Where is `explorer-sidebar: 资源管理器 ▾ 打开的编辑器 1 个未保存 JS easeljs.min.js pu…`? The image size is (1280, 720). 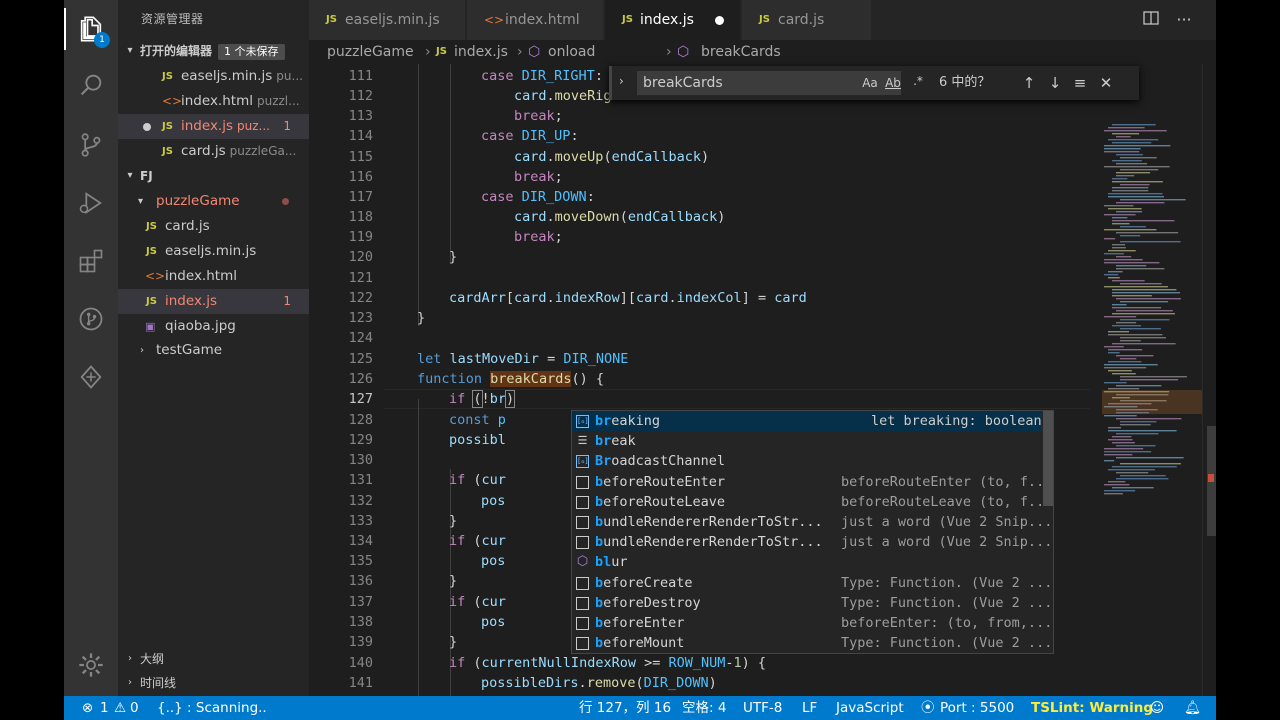
explorer-sidebar: 资源管理器 ▾ 打开的编辑器 1 个未保存 JS easeljs.min.js pu… is located at coordinates (213, 348).